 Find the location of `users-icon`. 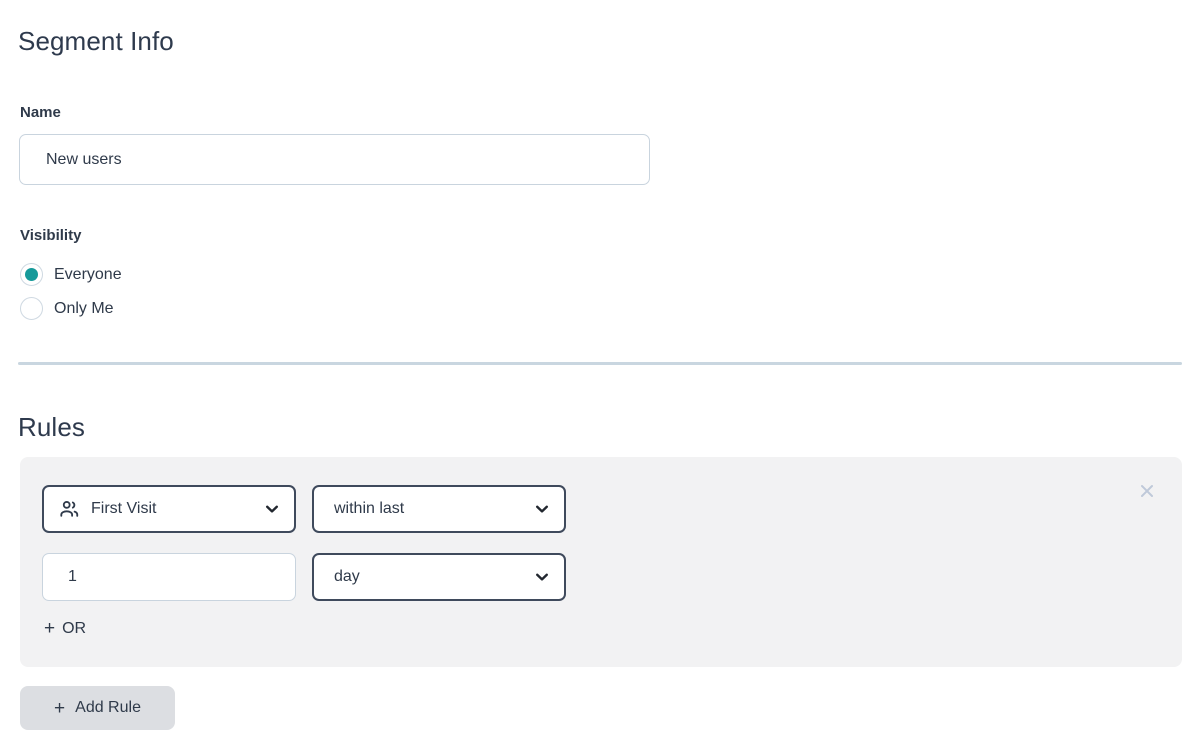

users-icon is located at coordinates (69, 509).